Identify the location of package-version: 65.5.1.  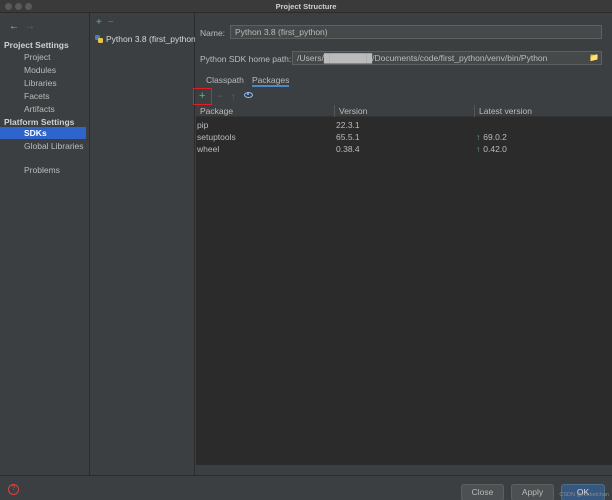
(348, 137).